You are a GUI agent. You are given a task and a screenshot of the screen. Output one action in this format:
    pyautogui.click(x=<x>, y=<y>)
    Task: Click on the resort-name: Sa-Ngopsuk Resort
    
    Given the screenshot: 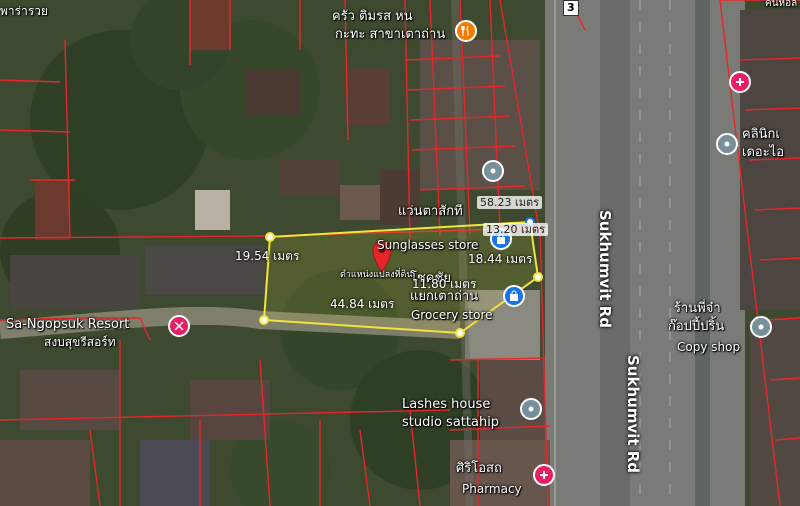 What is the action you would take?
    pyautogui.click(x=67, y=325)
    